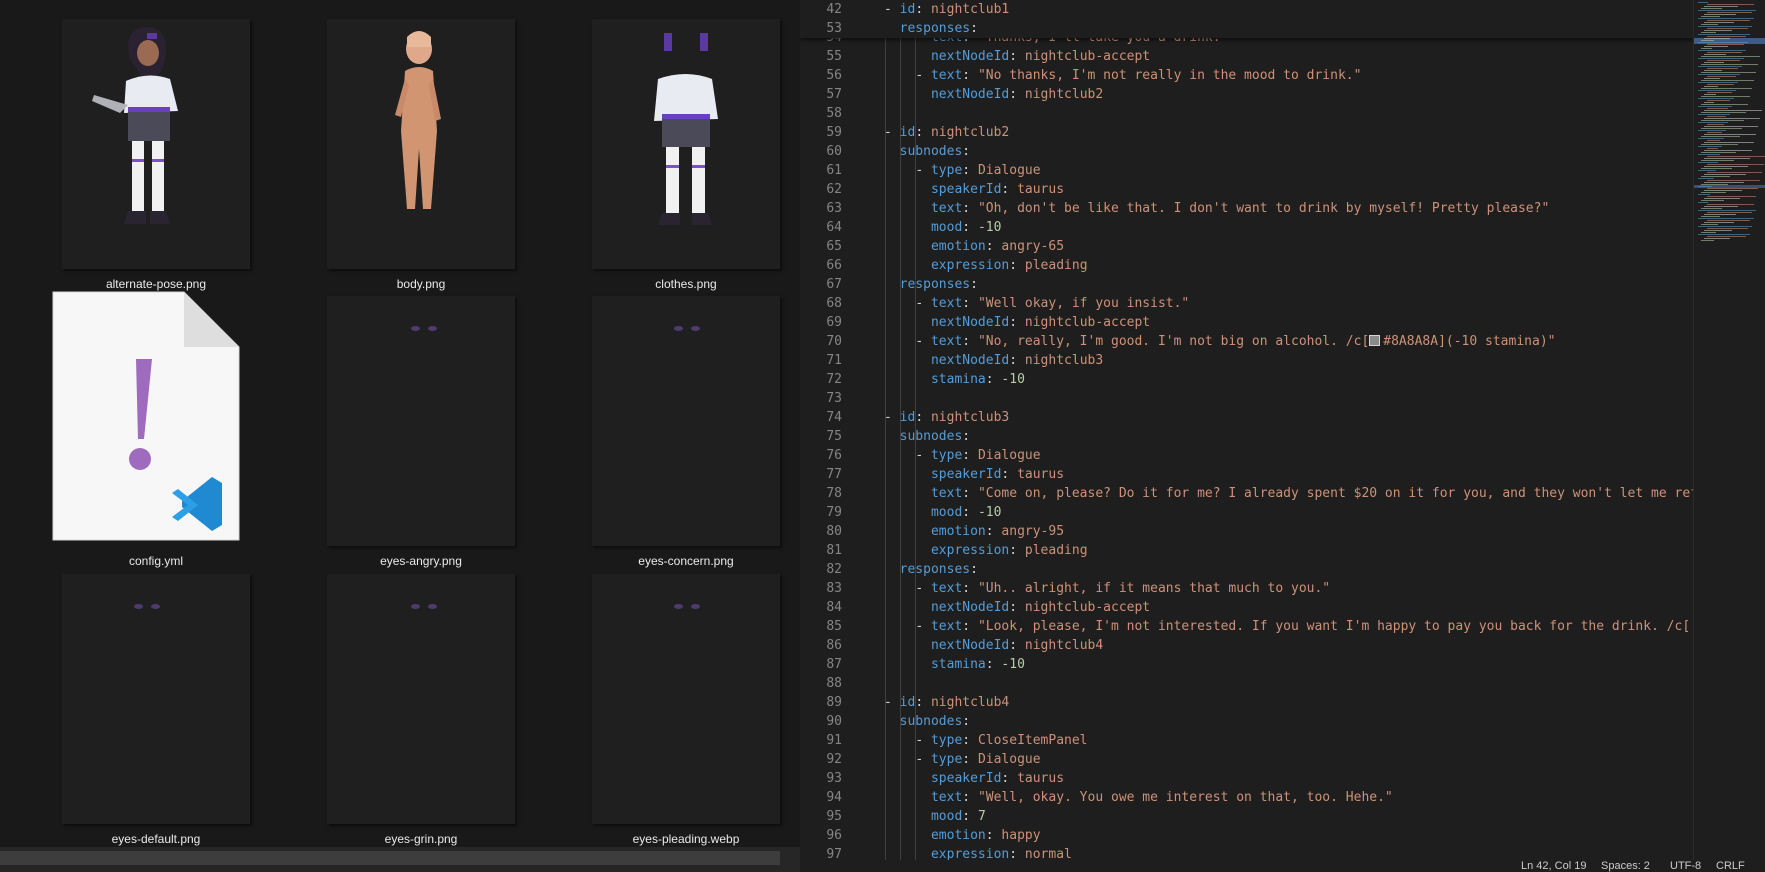 Image resolution: width=1765 pixels, height=872 pixels. Describe the element at coordinates (978, 852) in the screenshot. I see `line-text: expression: normal` at that location.